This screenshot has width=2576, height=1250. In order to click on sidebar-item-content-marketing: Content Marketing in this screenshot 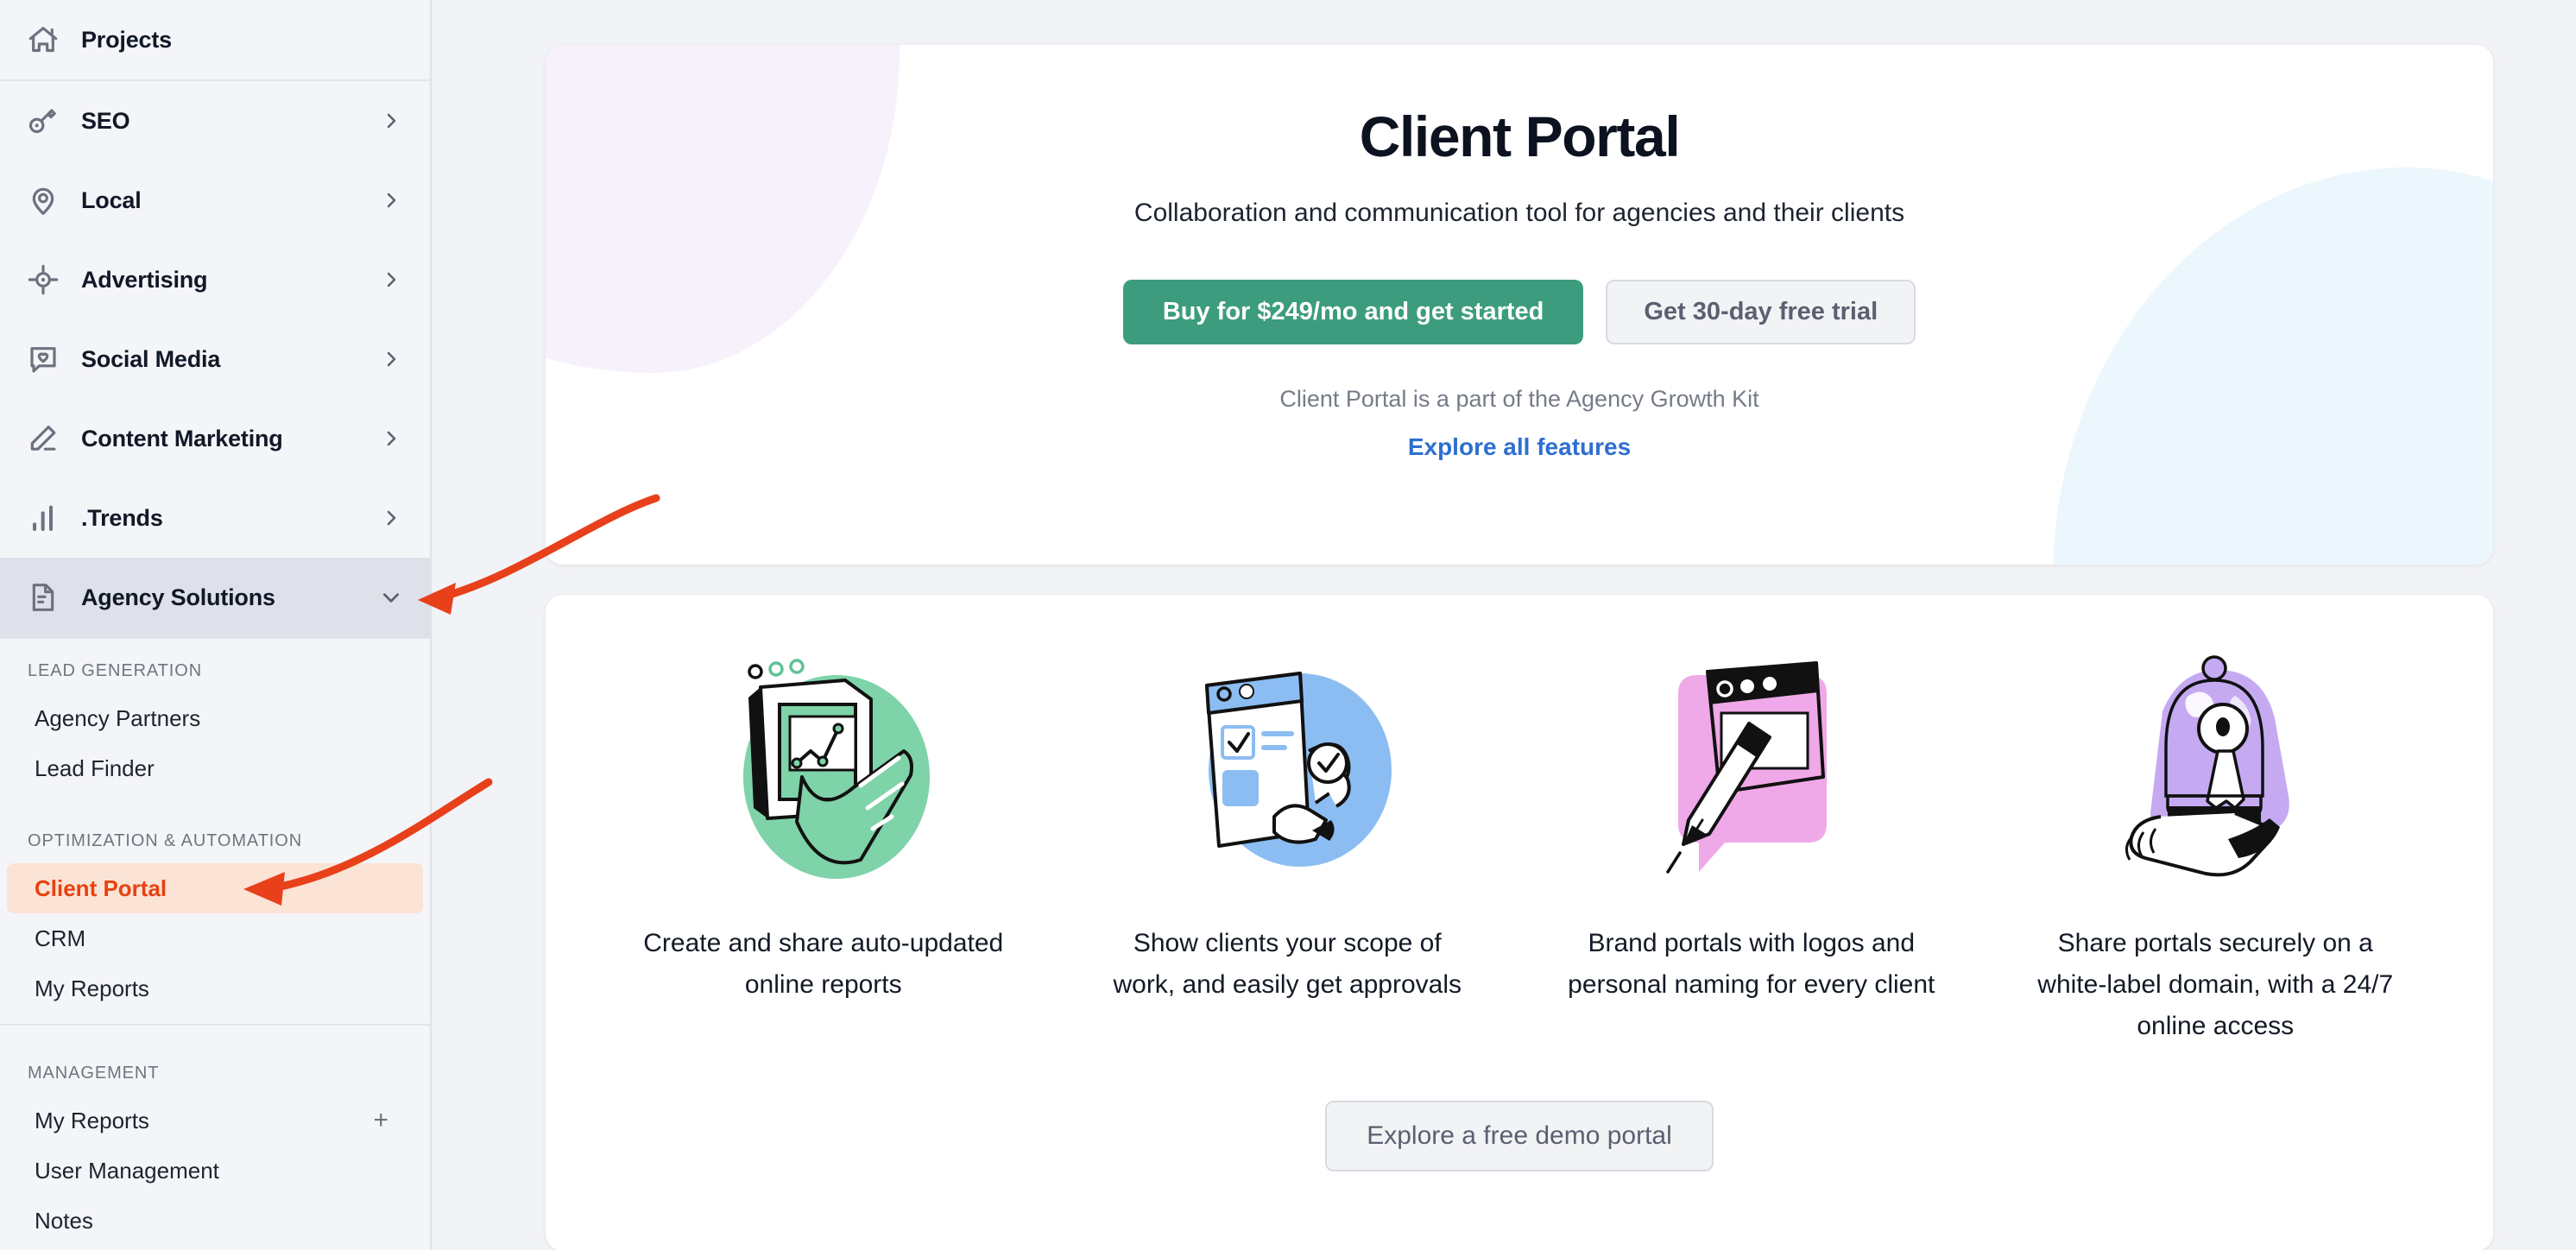, I will do `click(215, 439)`.